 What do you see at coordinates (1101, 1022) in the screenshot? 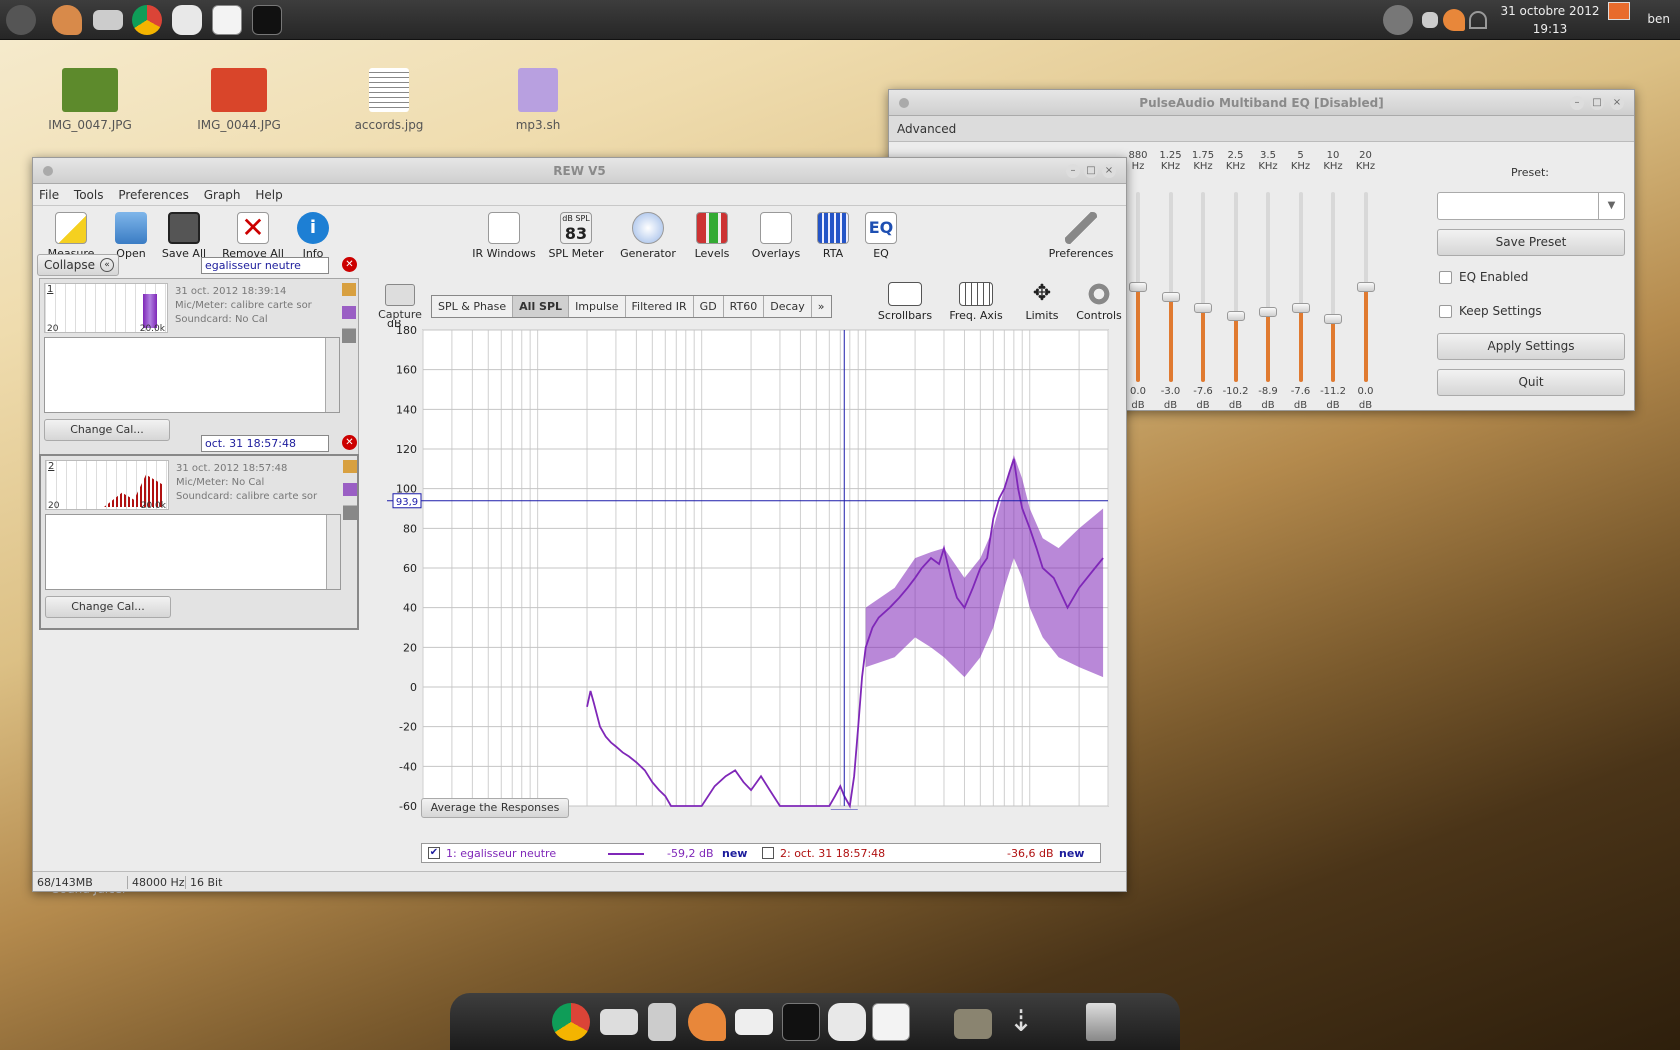
I see `trash-icon` at bounding box center [1101, 1022].